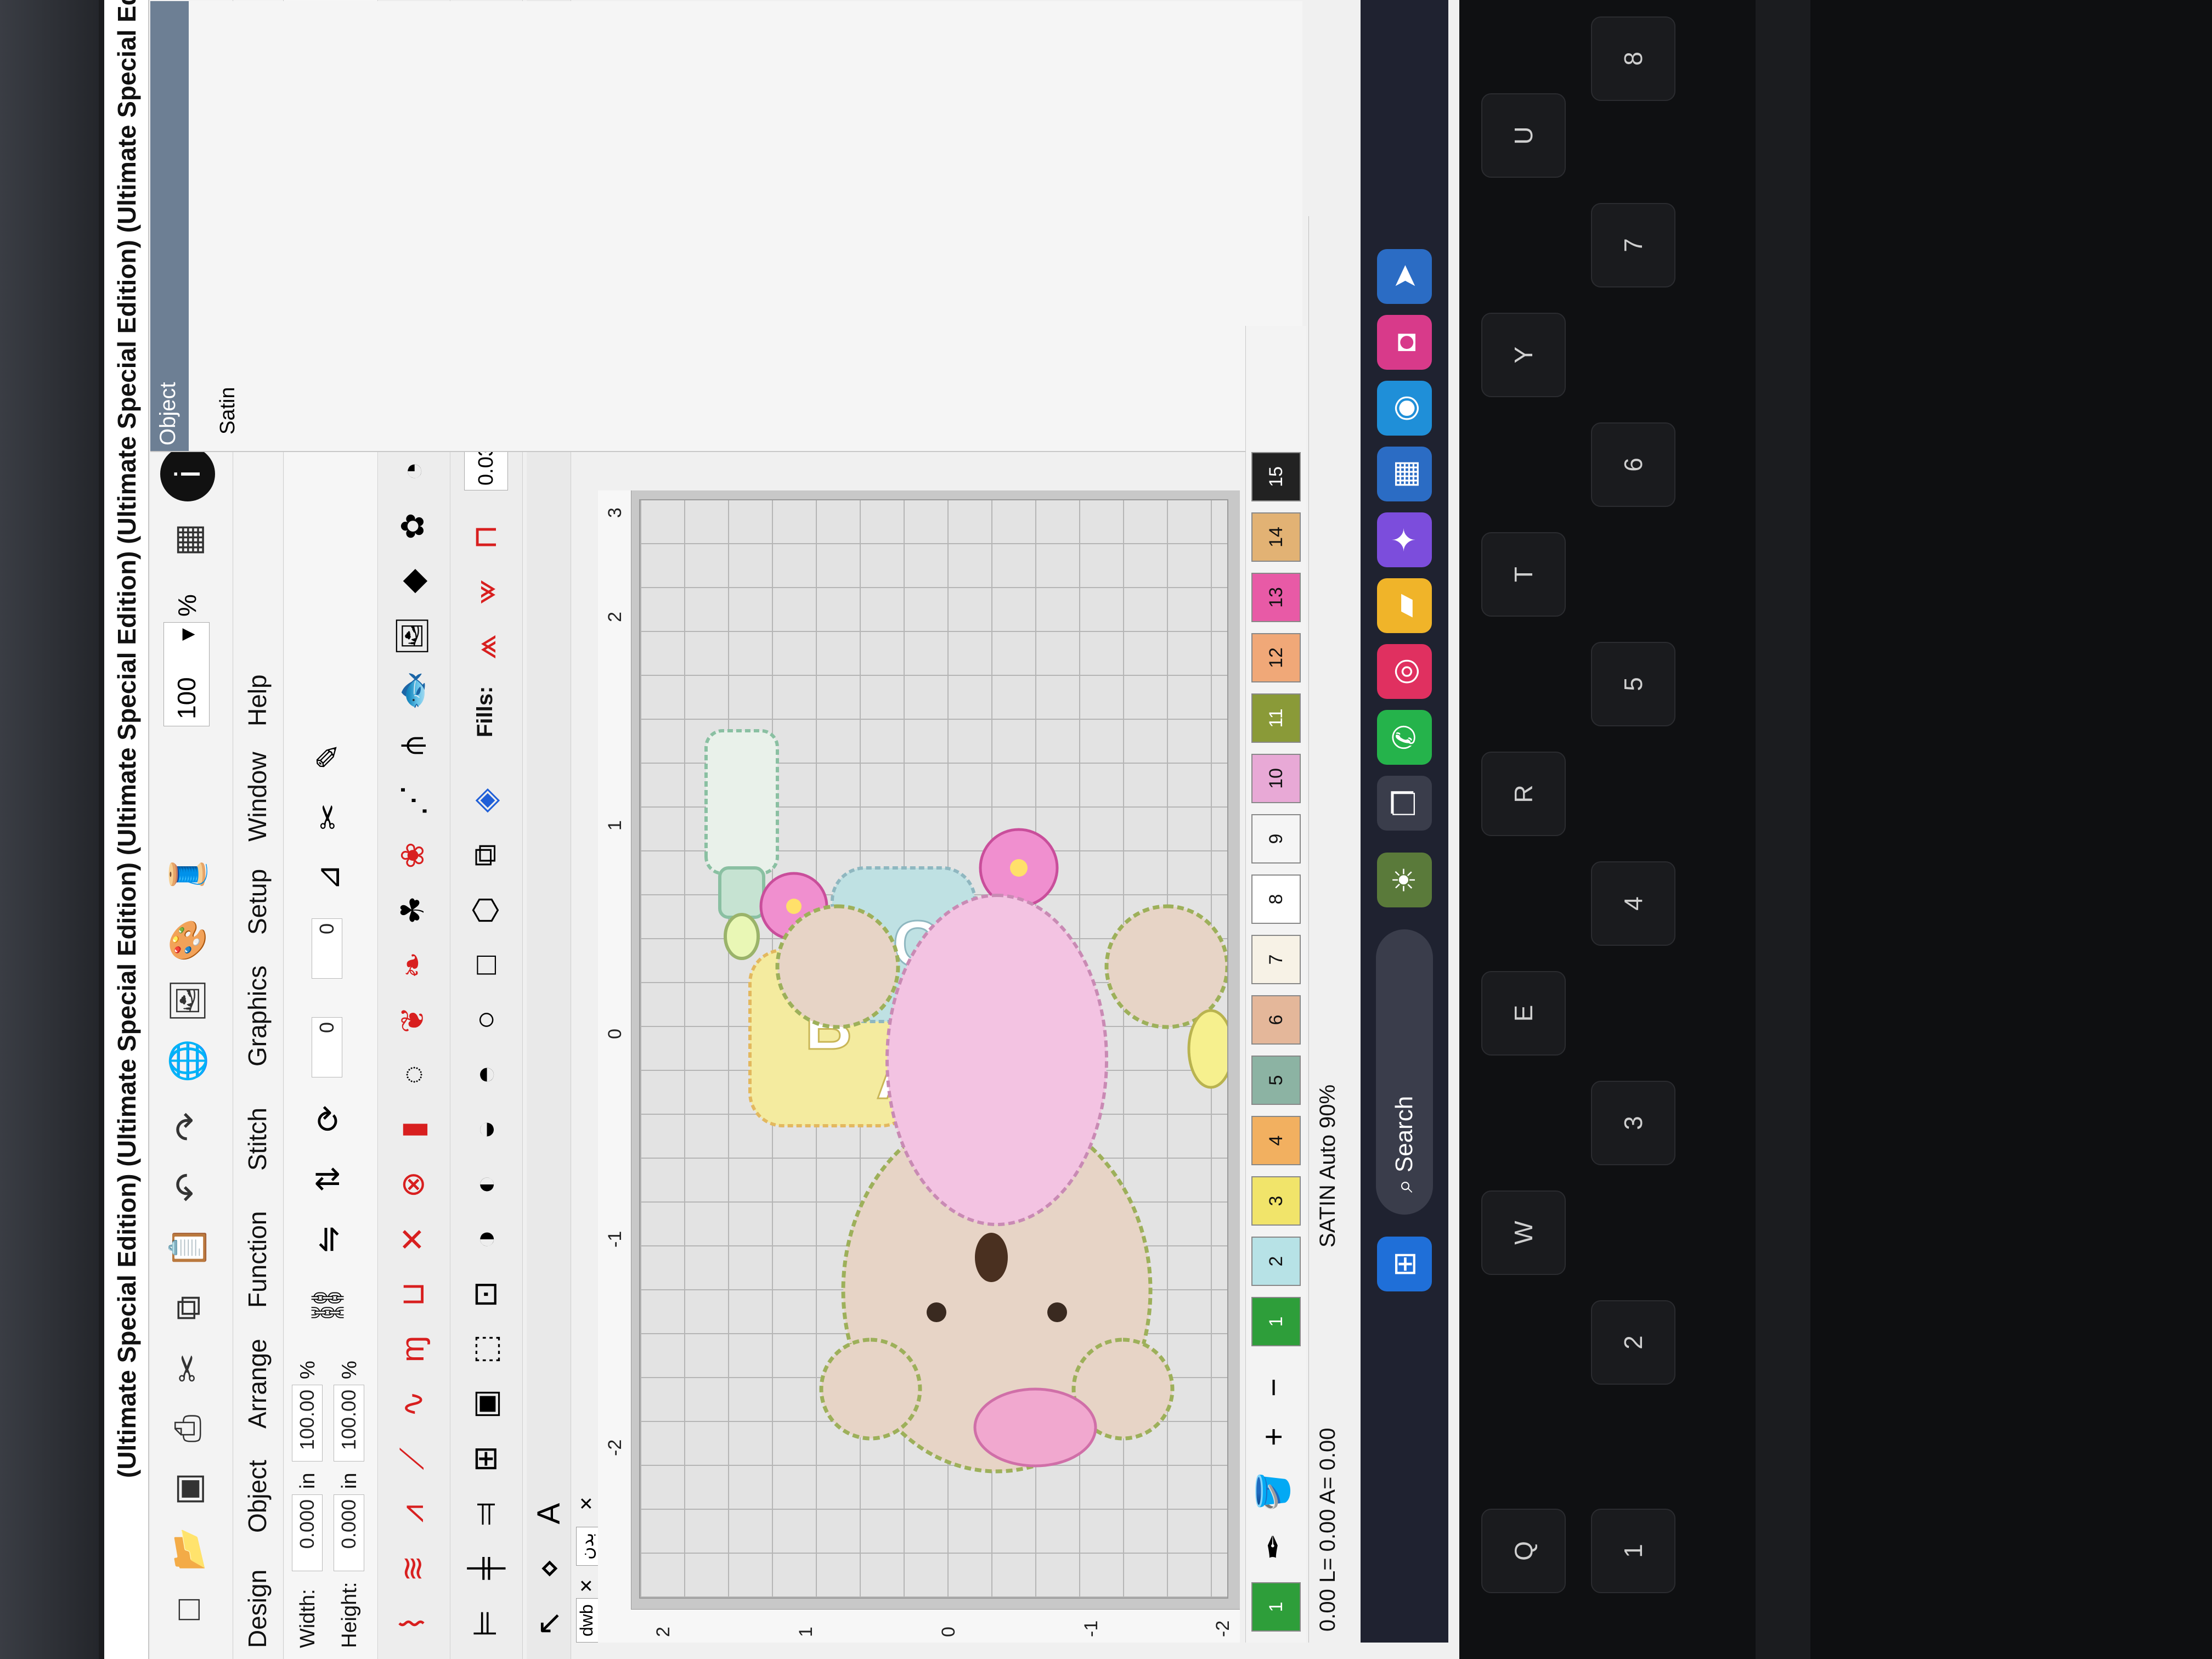 This screenshot has width=2212, height=1659. I want to click on zoom-dropdown-icon: ▾, so click(186, 634).